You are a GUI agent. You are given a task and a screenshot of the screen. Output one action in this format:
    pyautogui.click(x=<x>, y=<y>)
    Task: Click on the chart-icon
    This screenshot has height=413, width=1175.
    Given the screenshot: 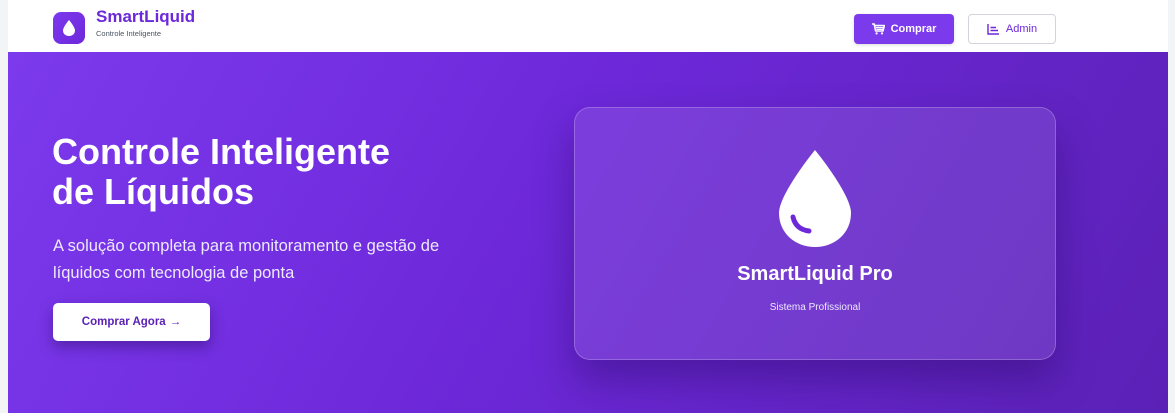 What is the action you would take?
    pyautogui.click(x=993, y=29)
    